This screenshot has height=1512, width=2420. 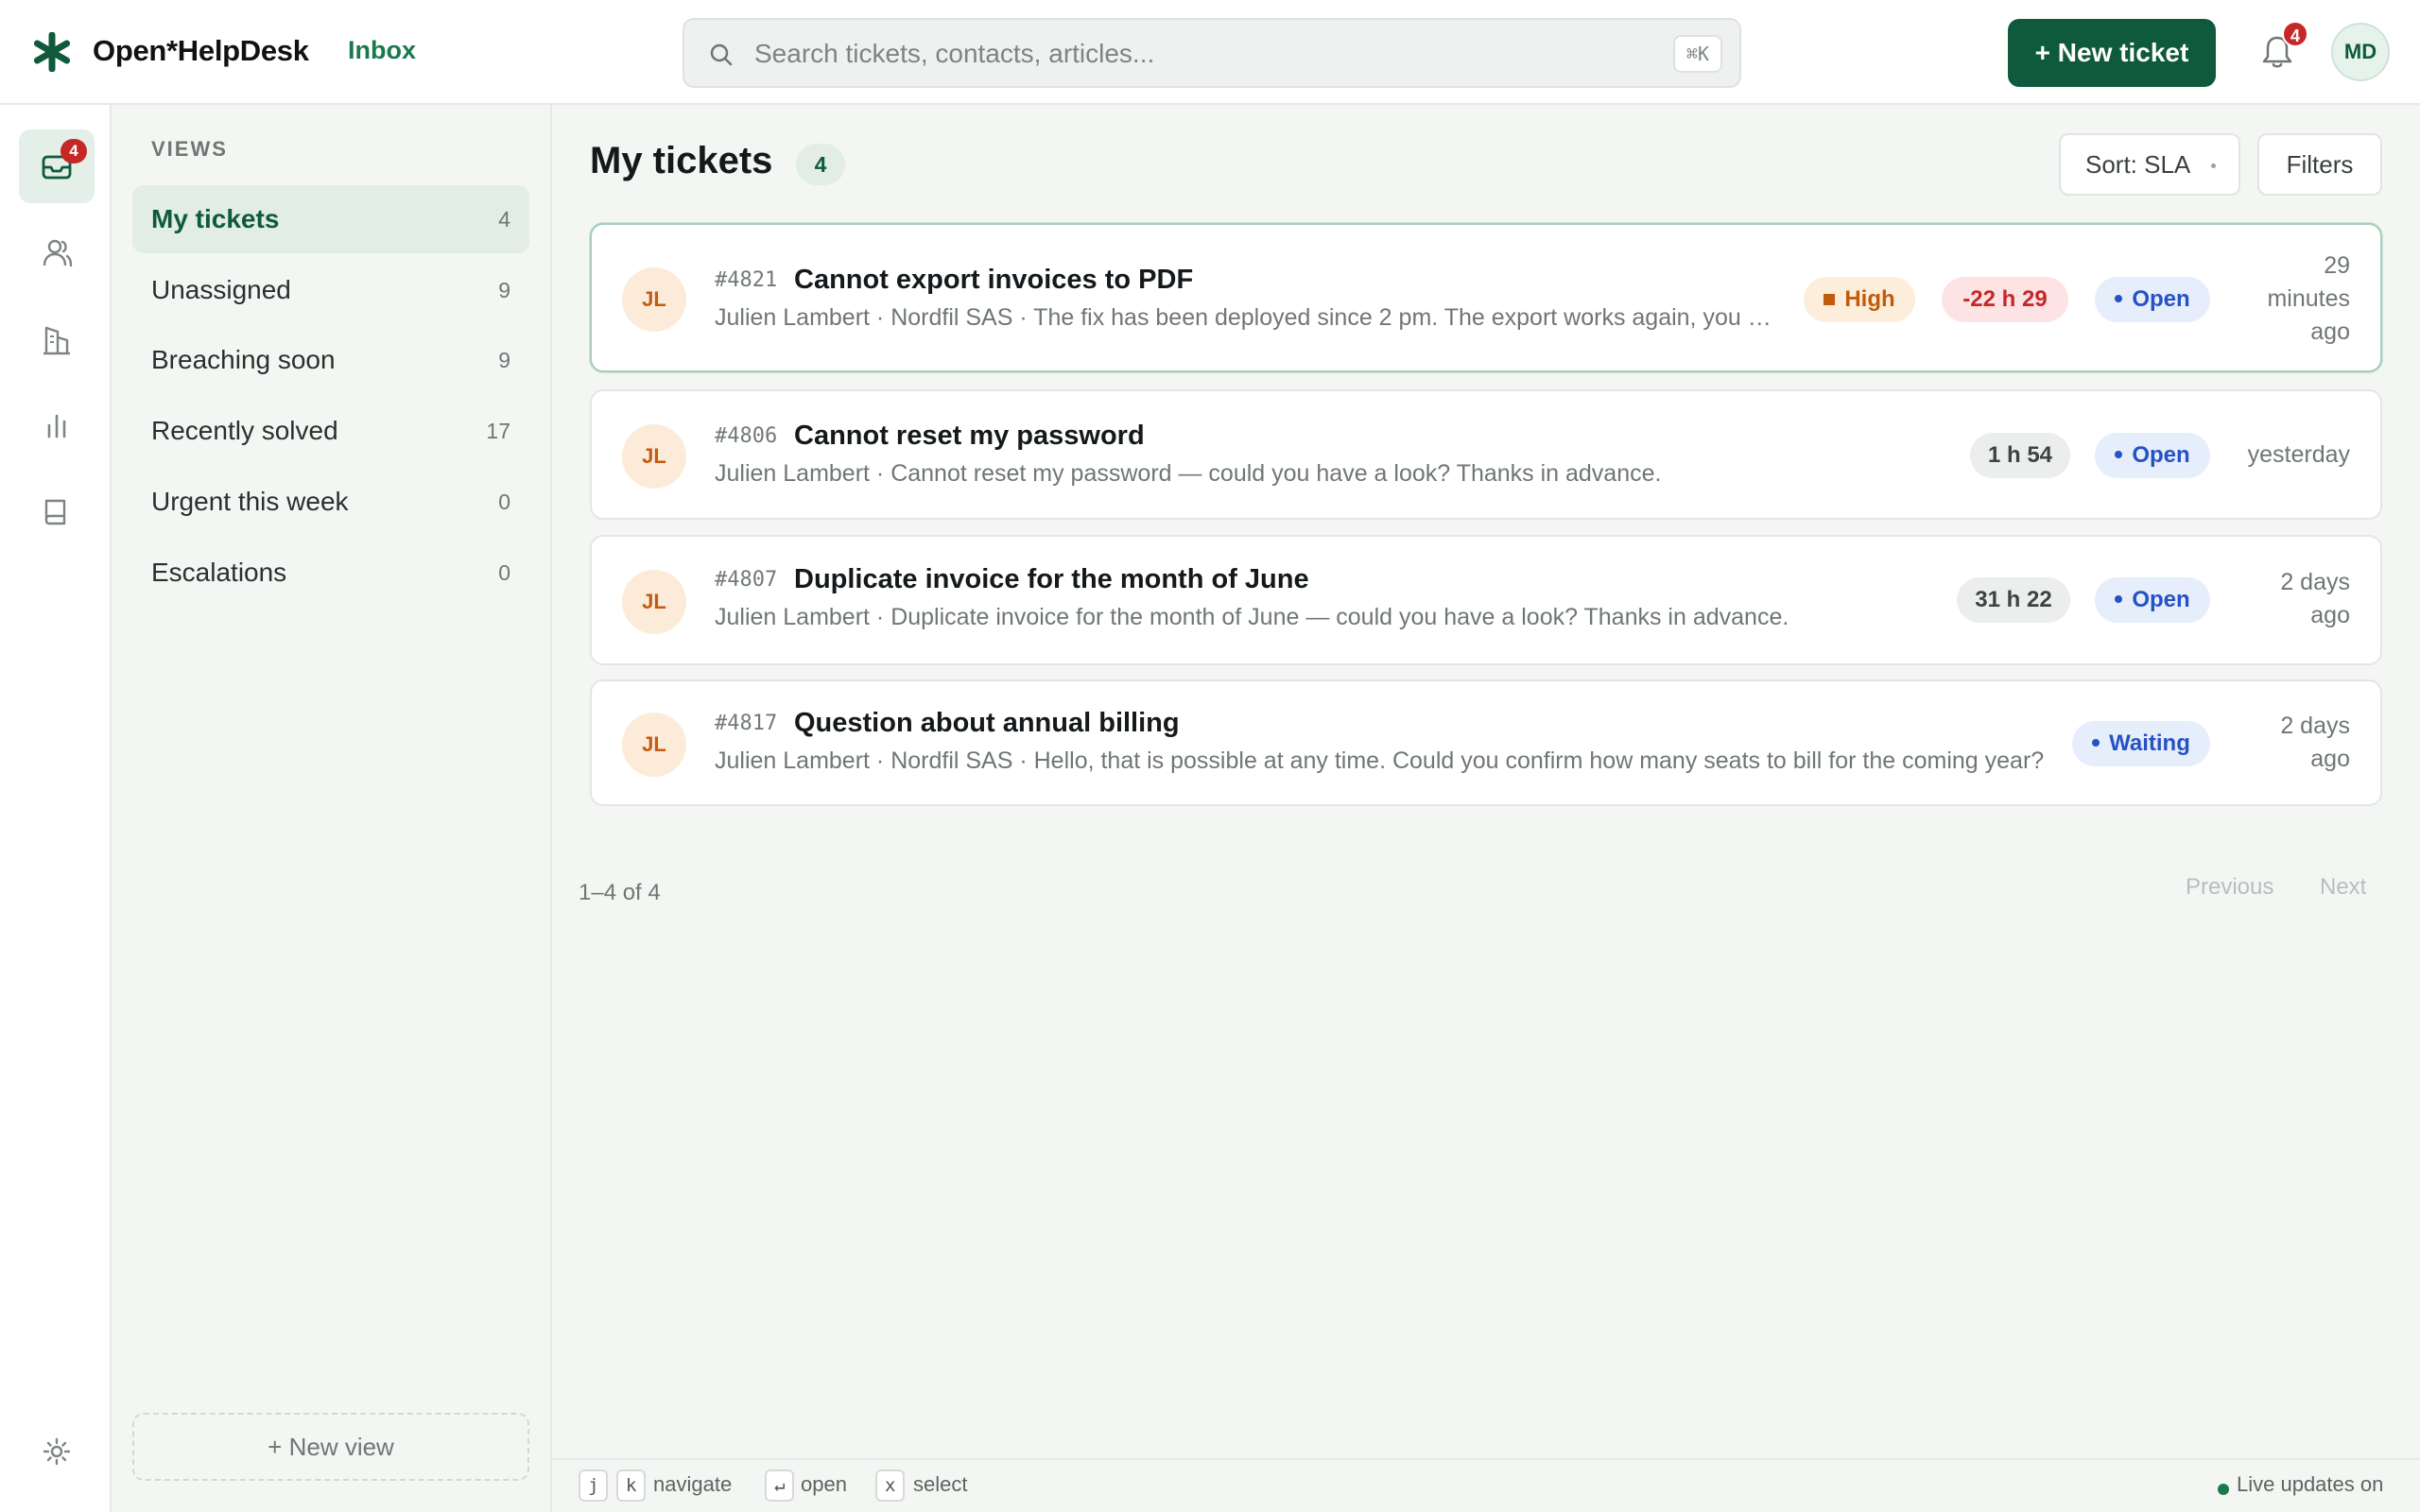 What do you see at coordinates (189, 149) in the screenshot?
I see `views-heading: VIEWS` at bounding box center [189, 149].